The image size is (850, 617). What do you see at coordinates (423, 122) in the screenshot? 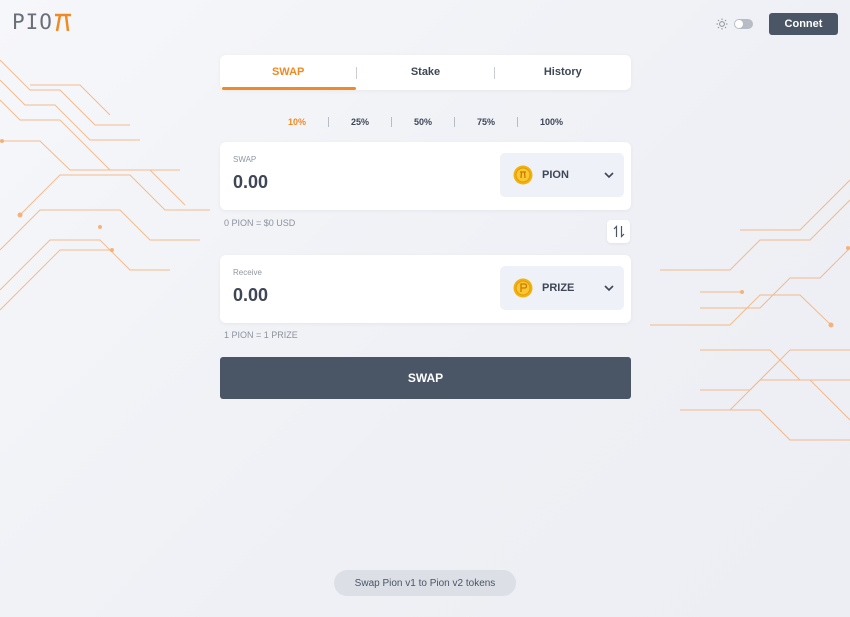
I see `pct-50-button: 50%` at bounding box center [423, 122].